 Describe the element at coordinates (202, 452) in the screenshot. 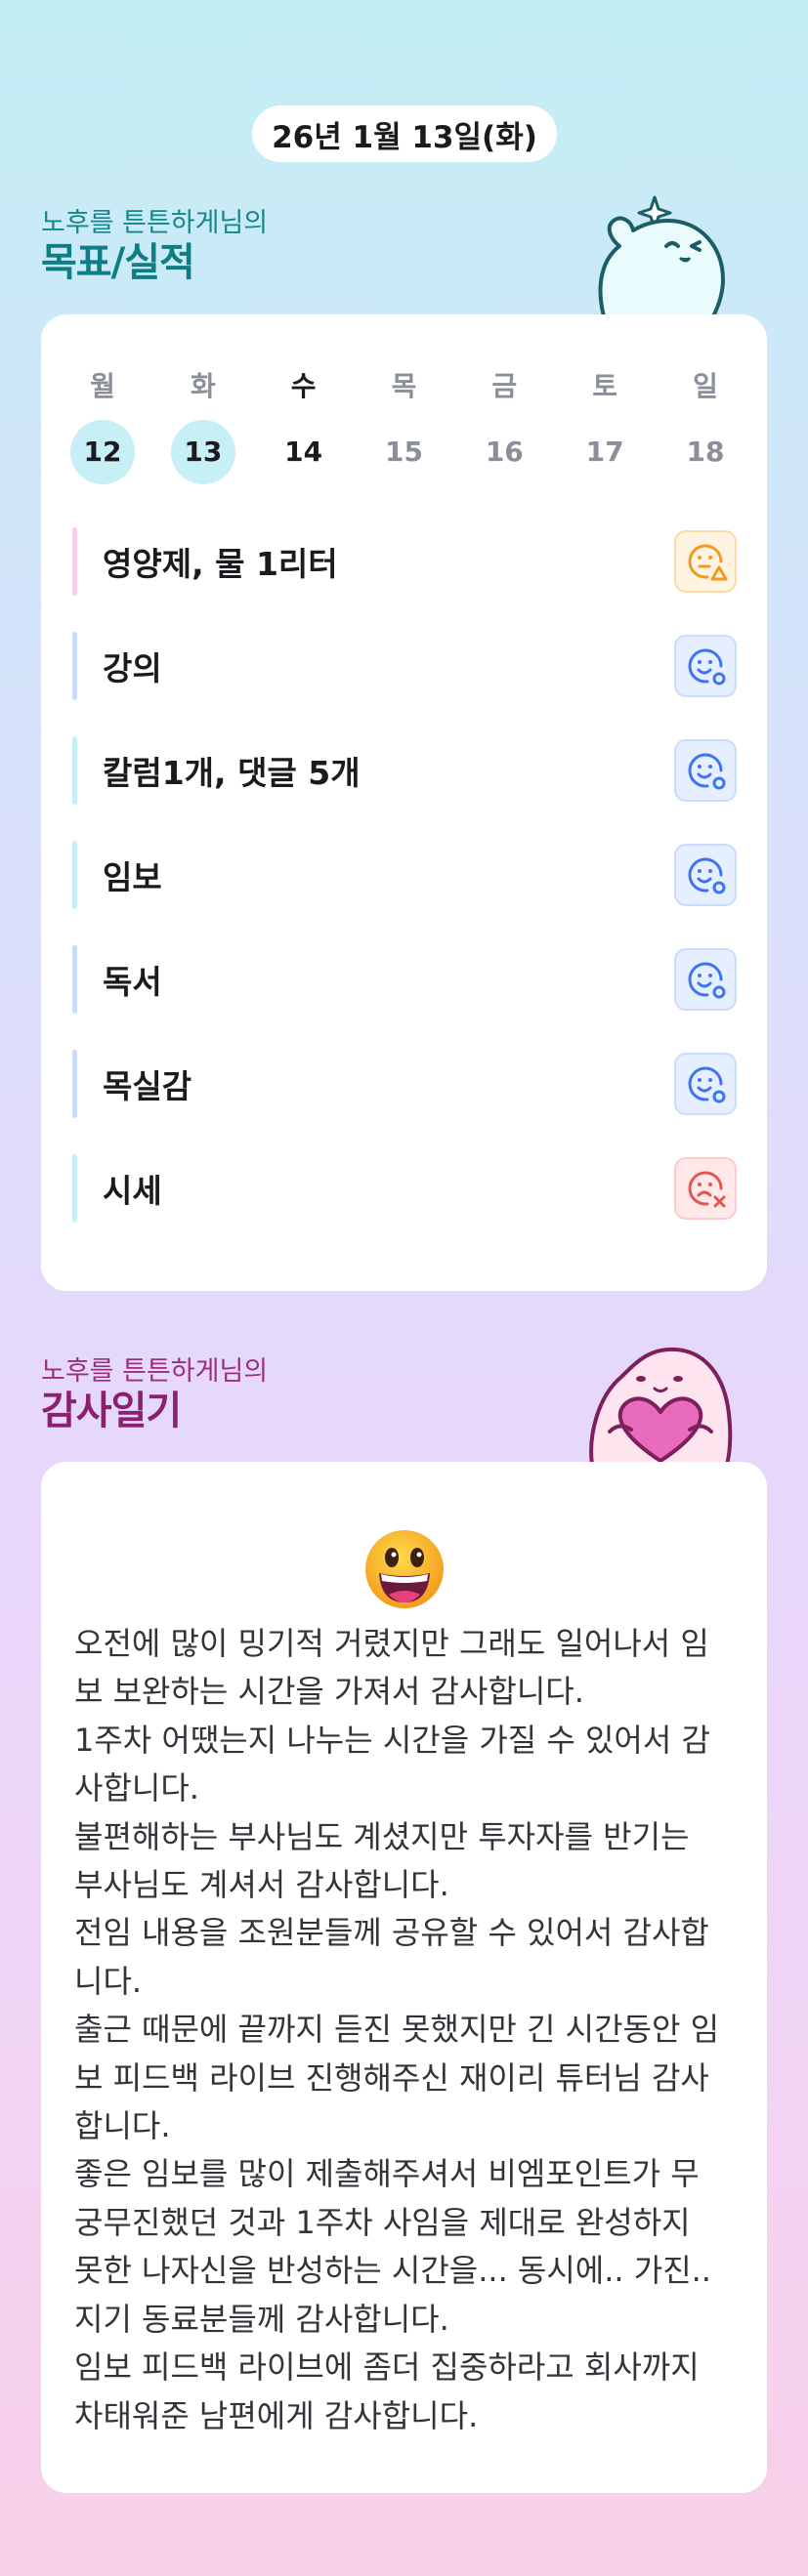

I see `day-button: 13` at that location.